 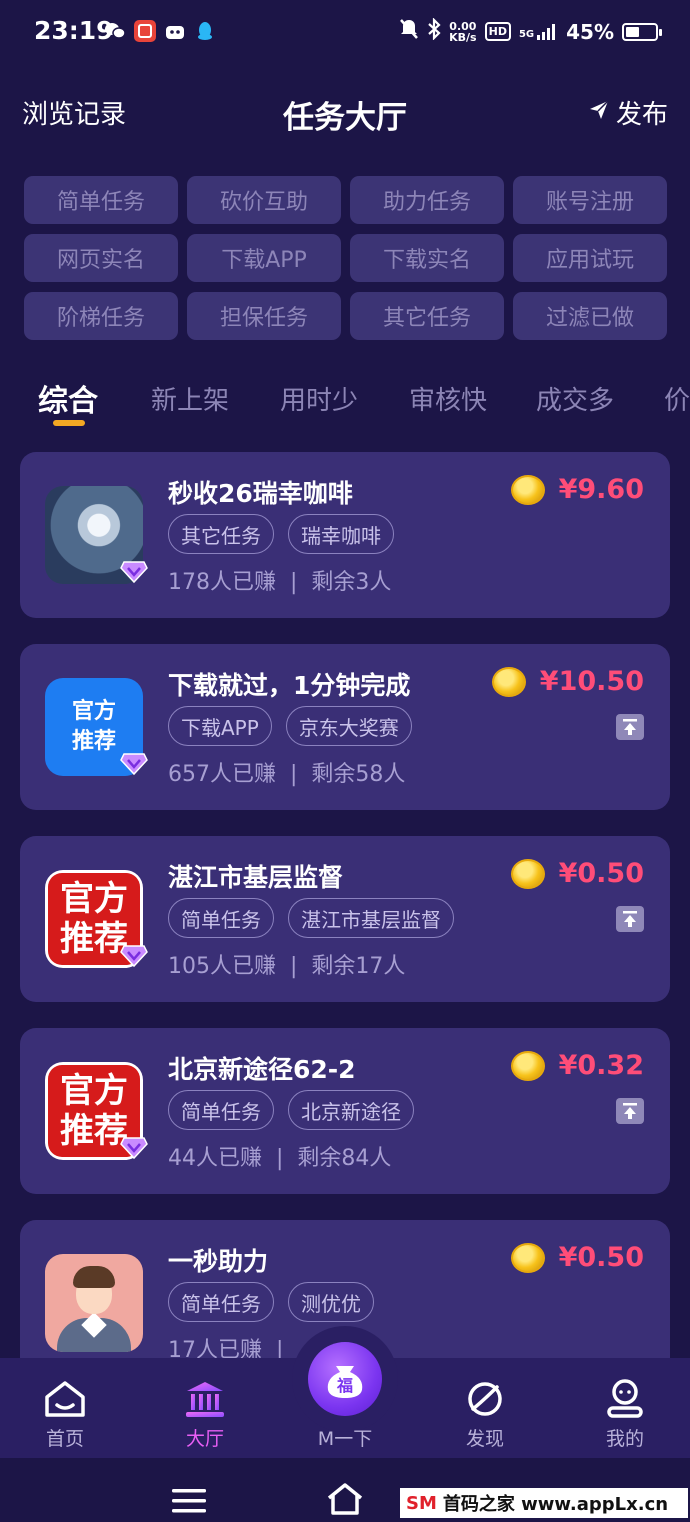 I want to click on nav-mine: 我的, so click(x=625, y=1414).